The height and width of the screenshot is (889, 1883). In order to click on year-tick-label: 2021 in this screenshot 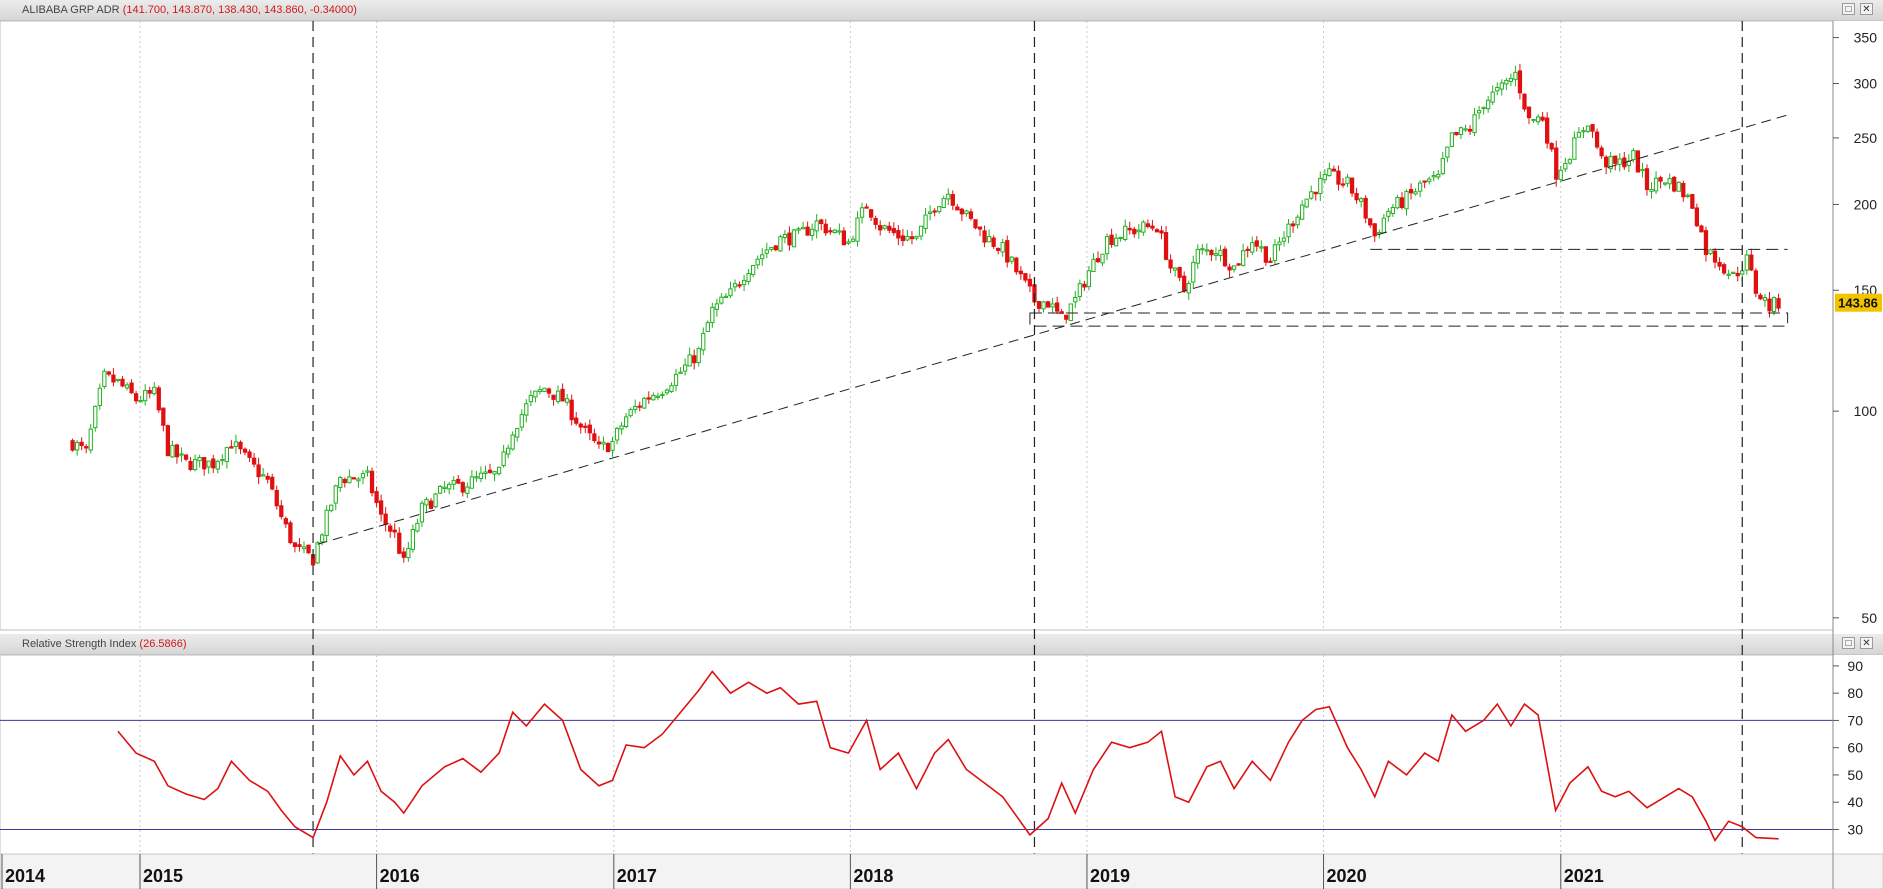, I will do `click(1584, 876)`.